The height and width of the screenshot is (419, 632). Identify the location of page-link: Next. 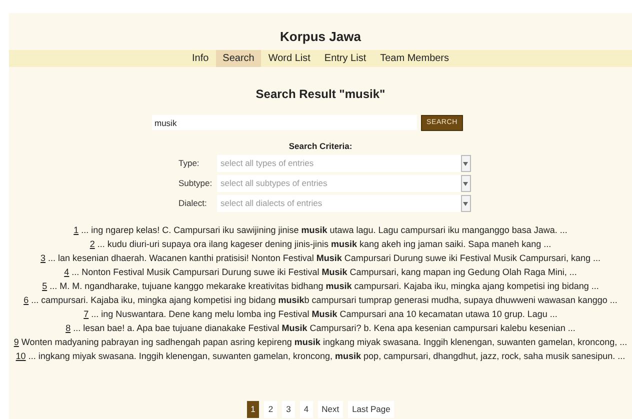
(331, 409).